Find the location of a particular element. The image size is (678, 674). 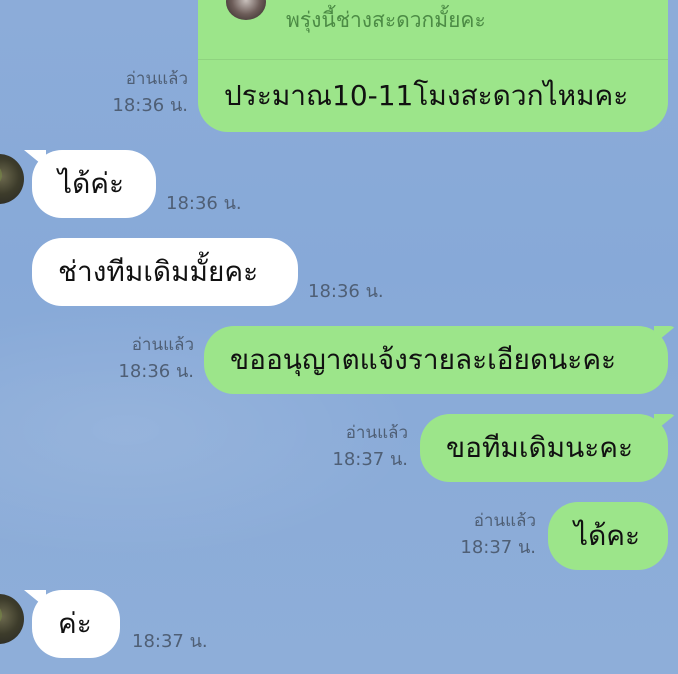

message-bubble-outgoing: ขออนุญาตแจ้งรายละเอียดนะคะ is located at coordinates (440, 360).